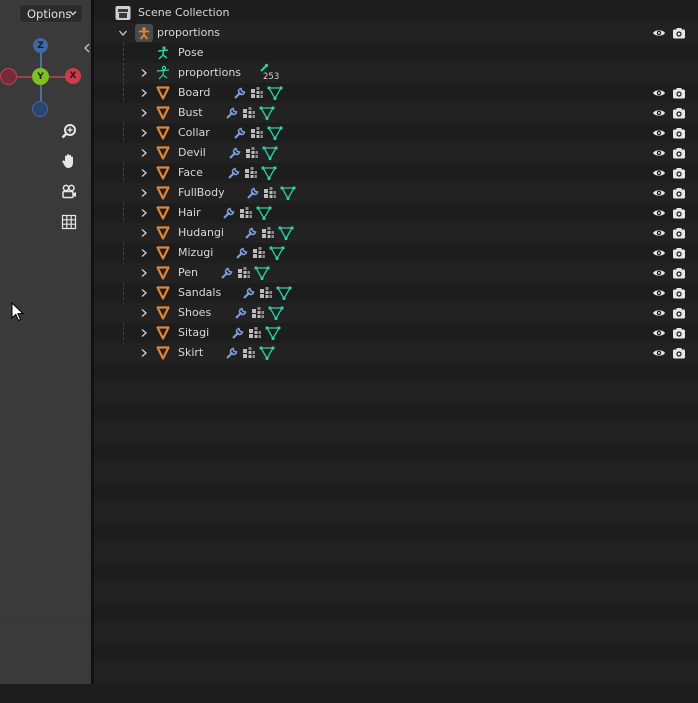 This screenshot has height=703, width=698. What do you see at coordinates (396, 173) in the screenshot?
I see `outliner-row-object: Face` at bounding box center [396, 173].